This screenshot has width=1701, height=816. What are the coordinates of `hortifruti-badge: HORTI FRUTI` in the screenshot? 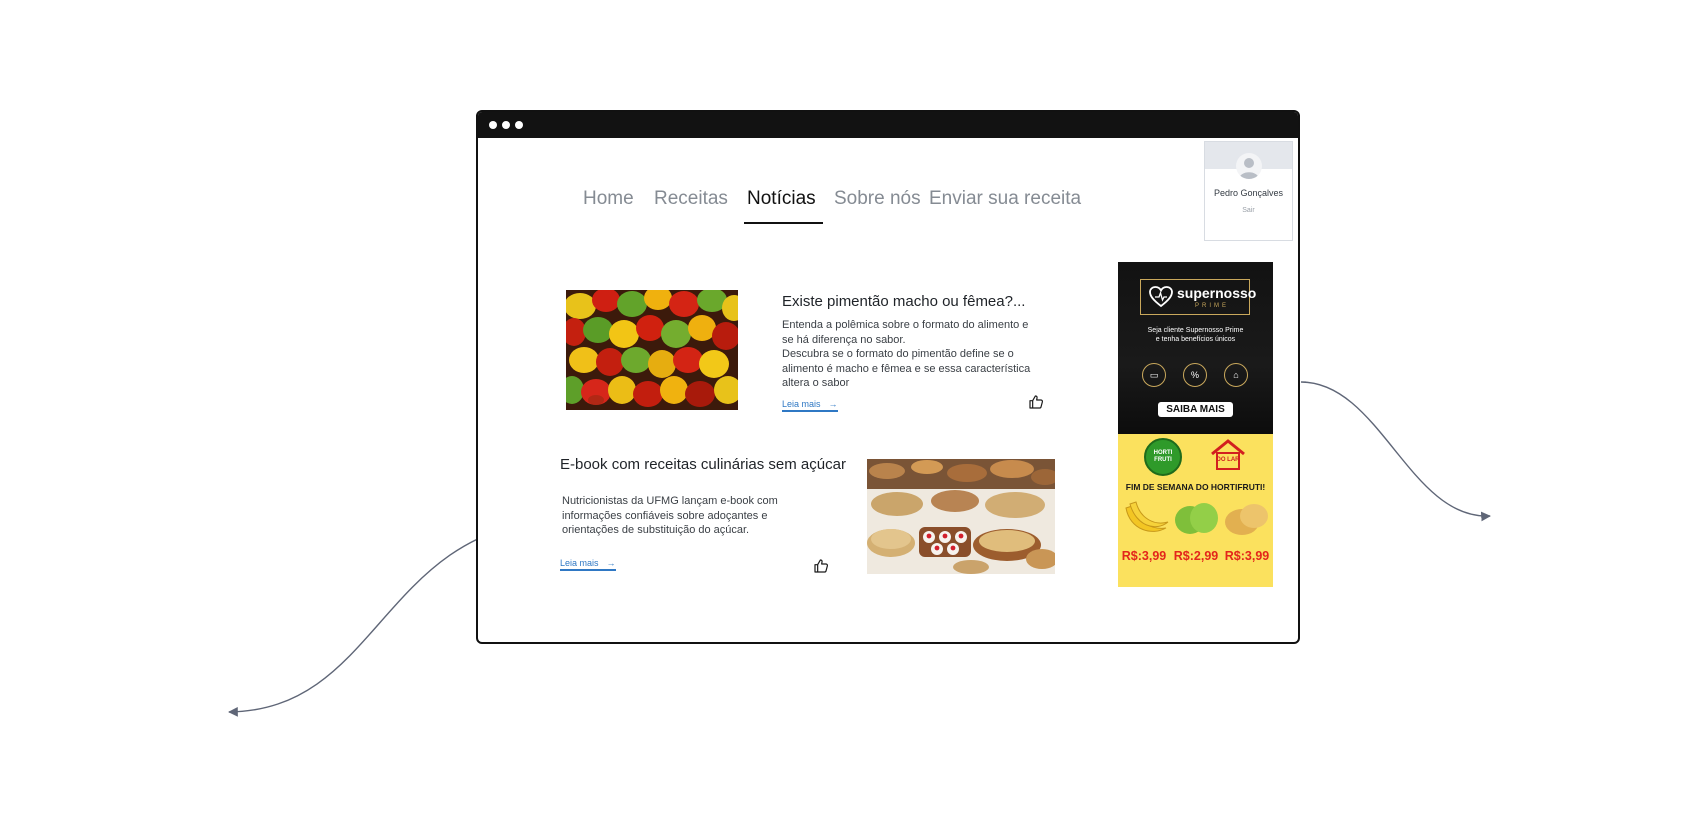 It's located at (1163, 457).